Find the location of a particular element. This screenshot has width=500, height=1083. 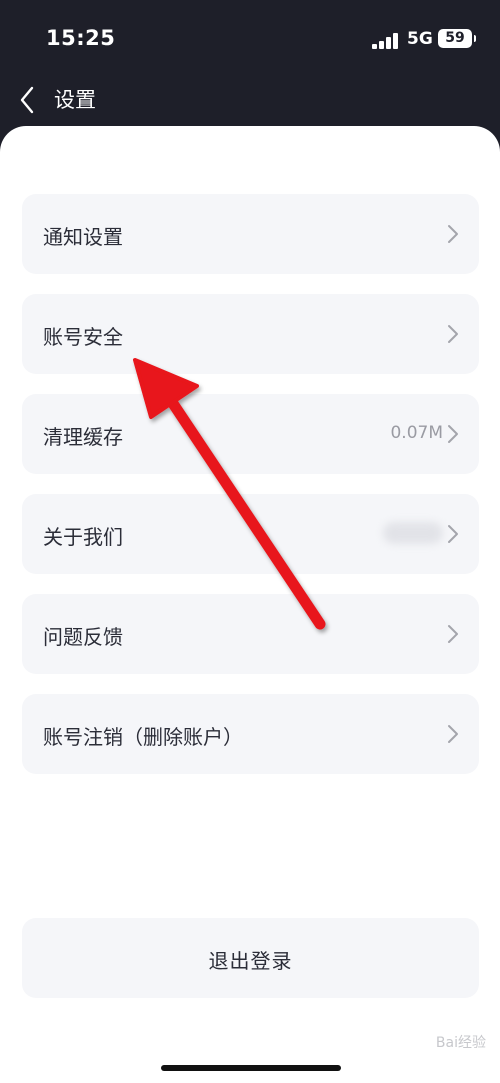

settings-item-delete-account: 账号注销（删除账户） is located at coordinates (250, 734).